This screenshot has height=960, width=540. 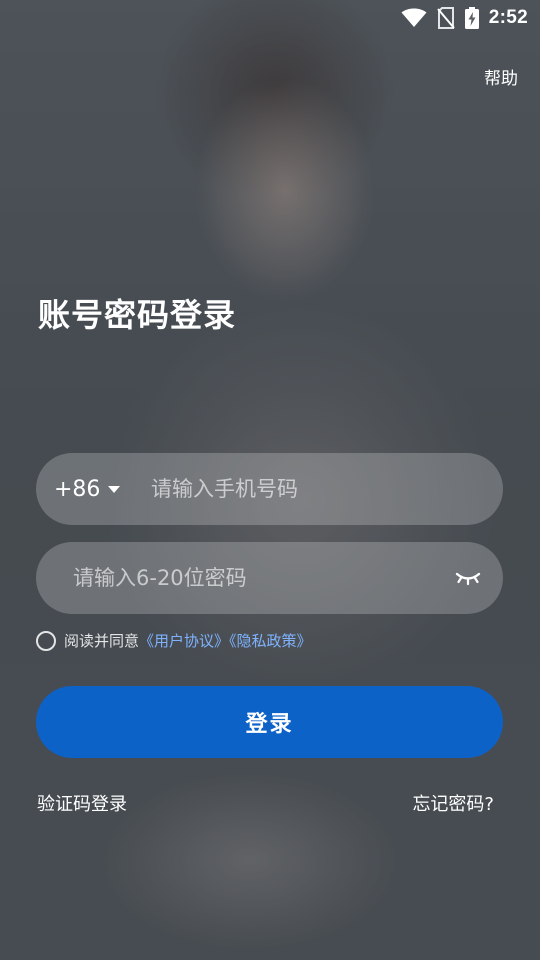 What do you see at coordinates (114, 489) in the screenshot?
I see `caret-down-icon` at bounding box center [114, 489].